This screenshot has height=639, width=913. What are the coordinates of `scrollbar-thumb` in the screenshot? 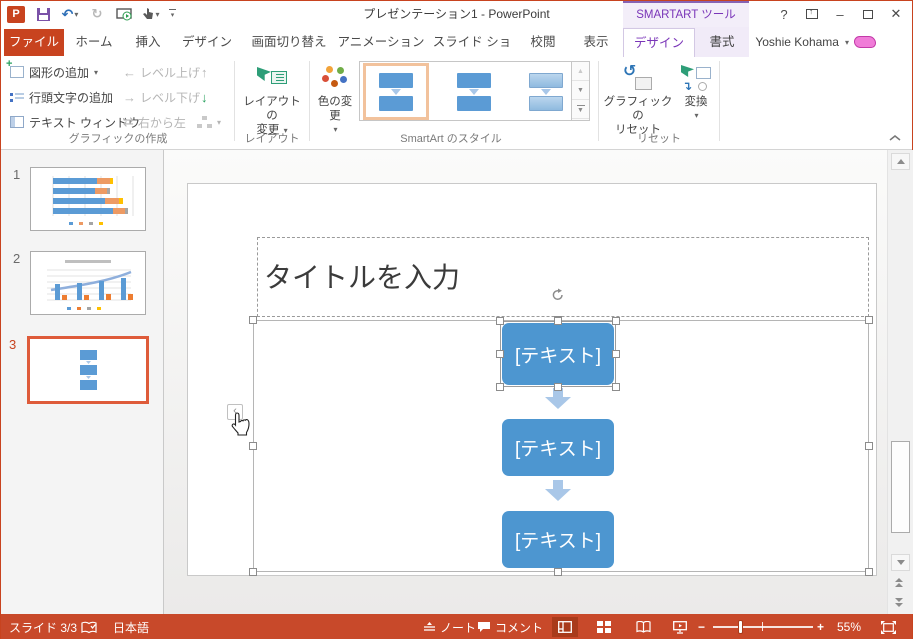 It's located at (900, 487).